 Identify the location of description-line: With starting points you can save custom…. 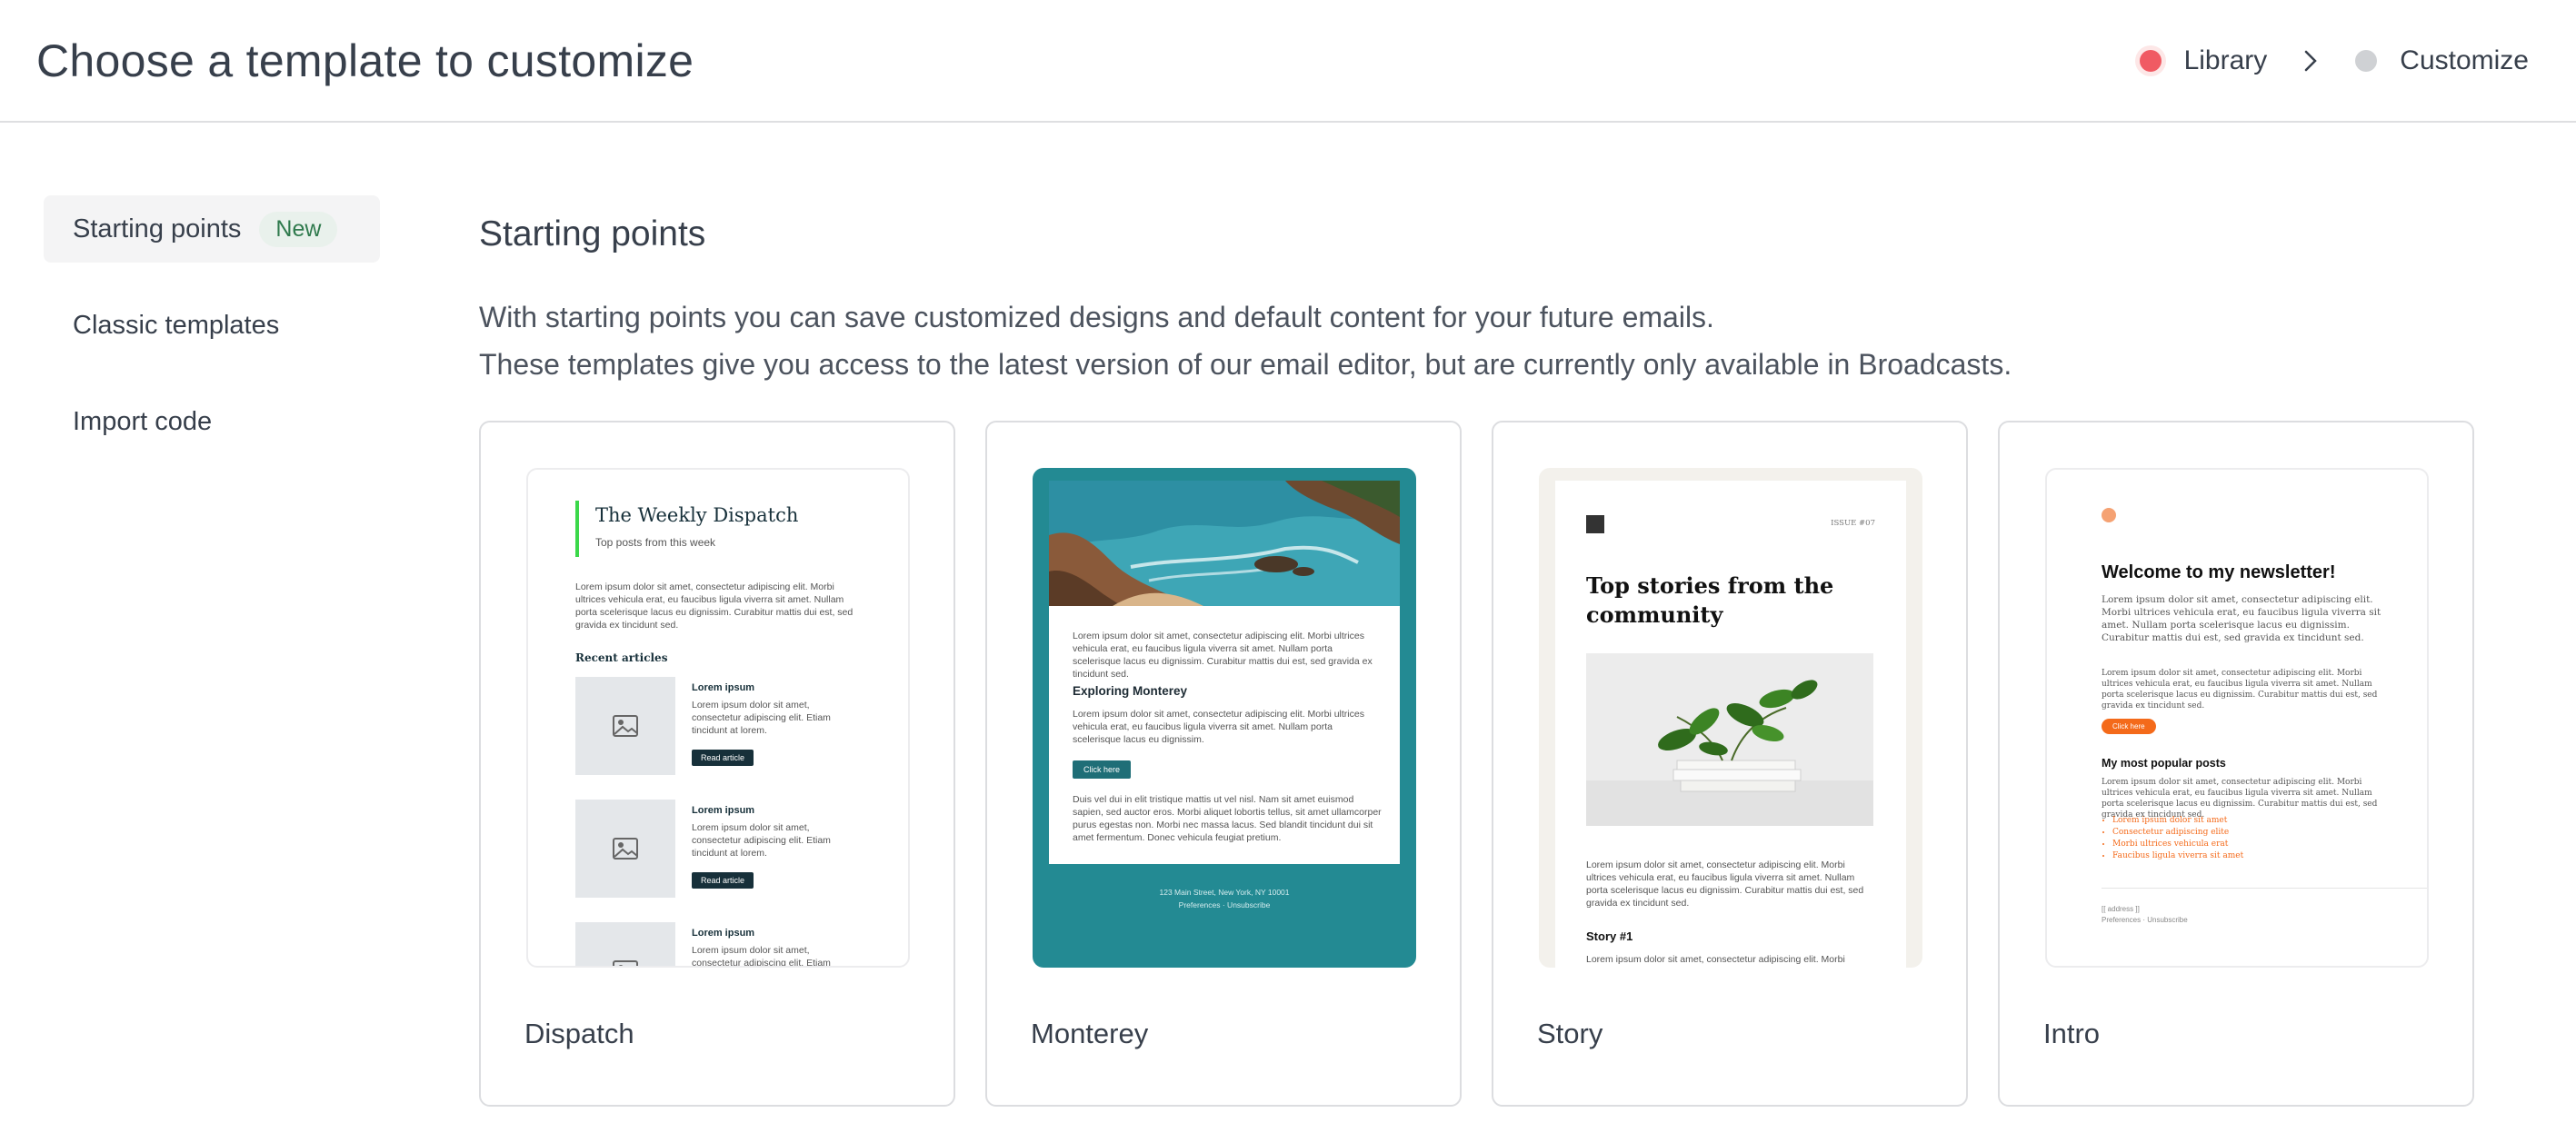
(1096, 317).